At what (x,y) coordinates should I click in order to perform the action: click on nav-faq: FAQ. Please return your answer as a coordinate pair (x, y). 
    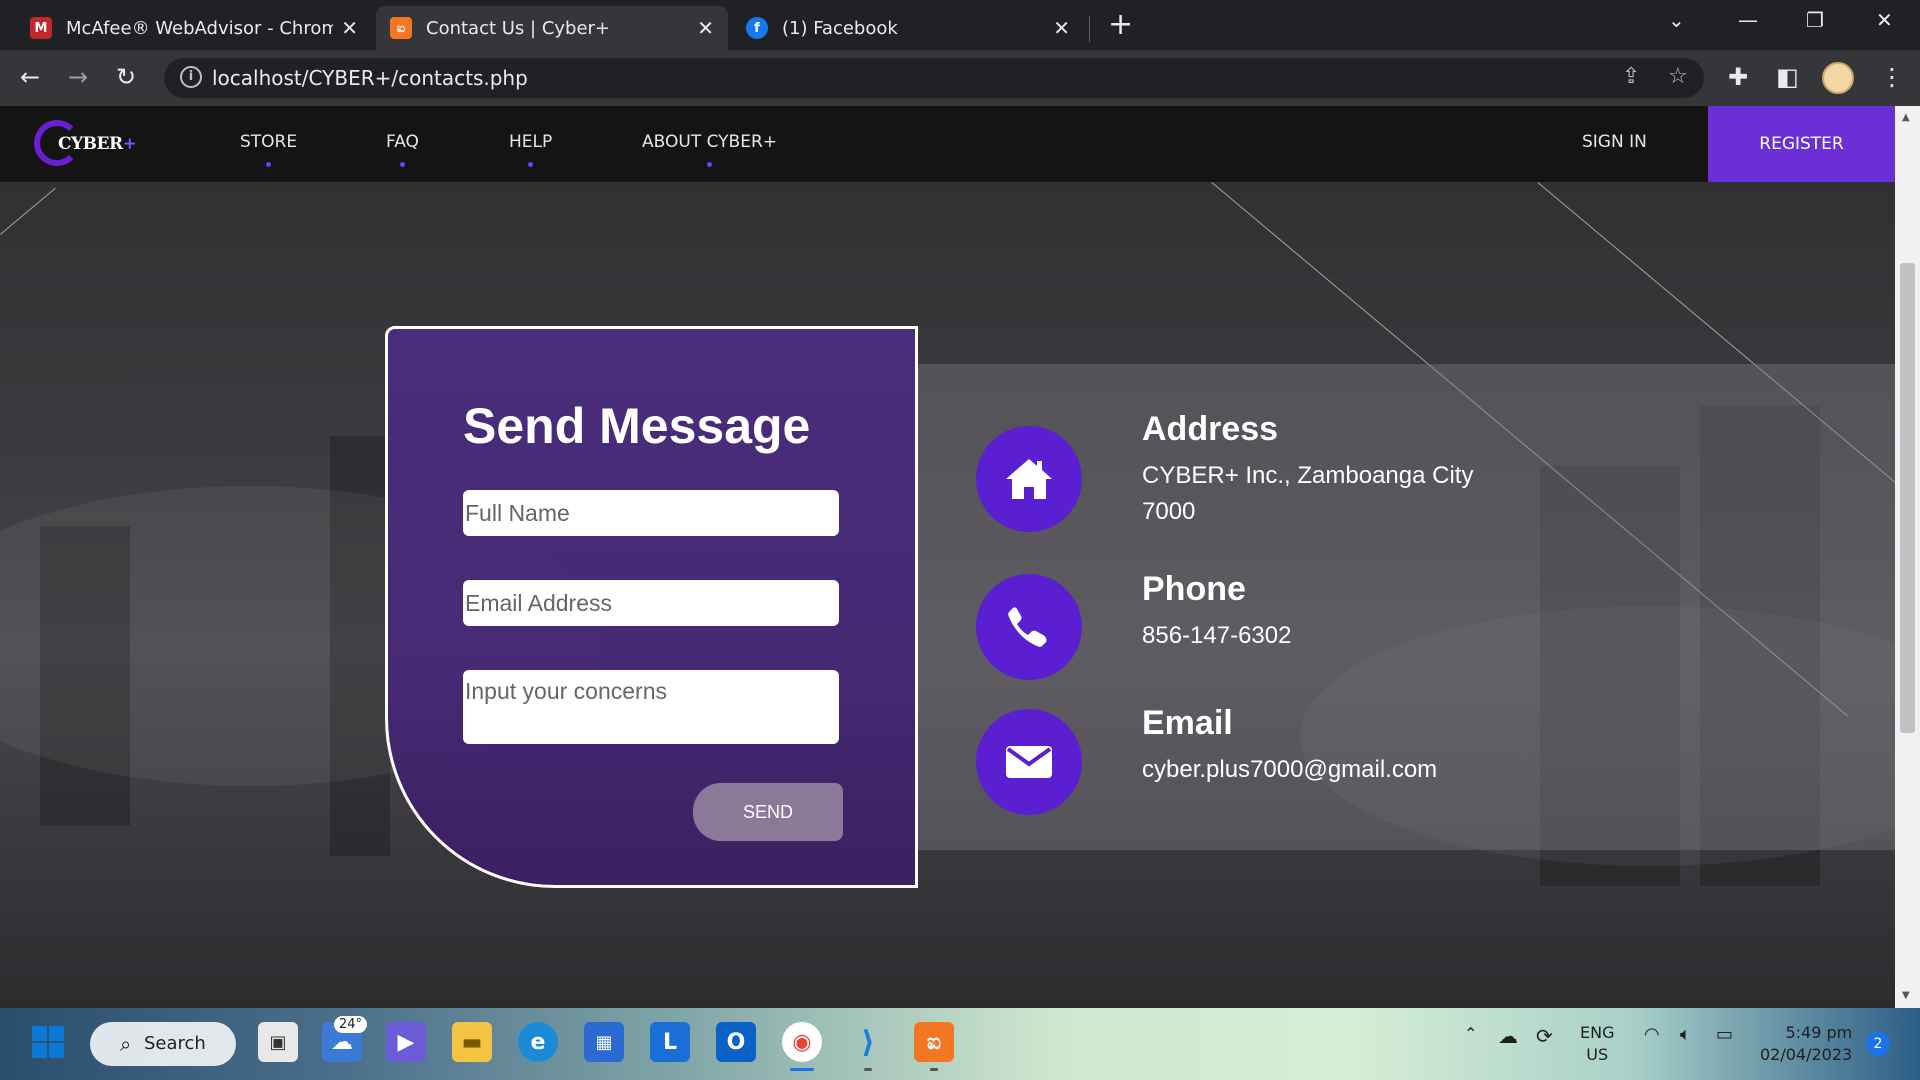
    Looking at the image, I should click on (402, 149).